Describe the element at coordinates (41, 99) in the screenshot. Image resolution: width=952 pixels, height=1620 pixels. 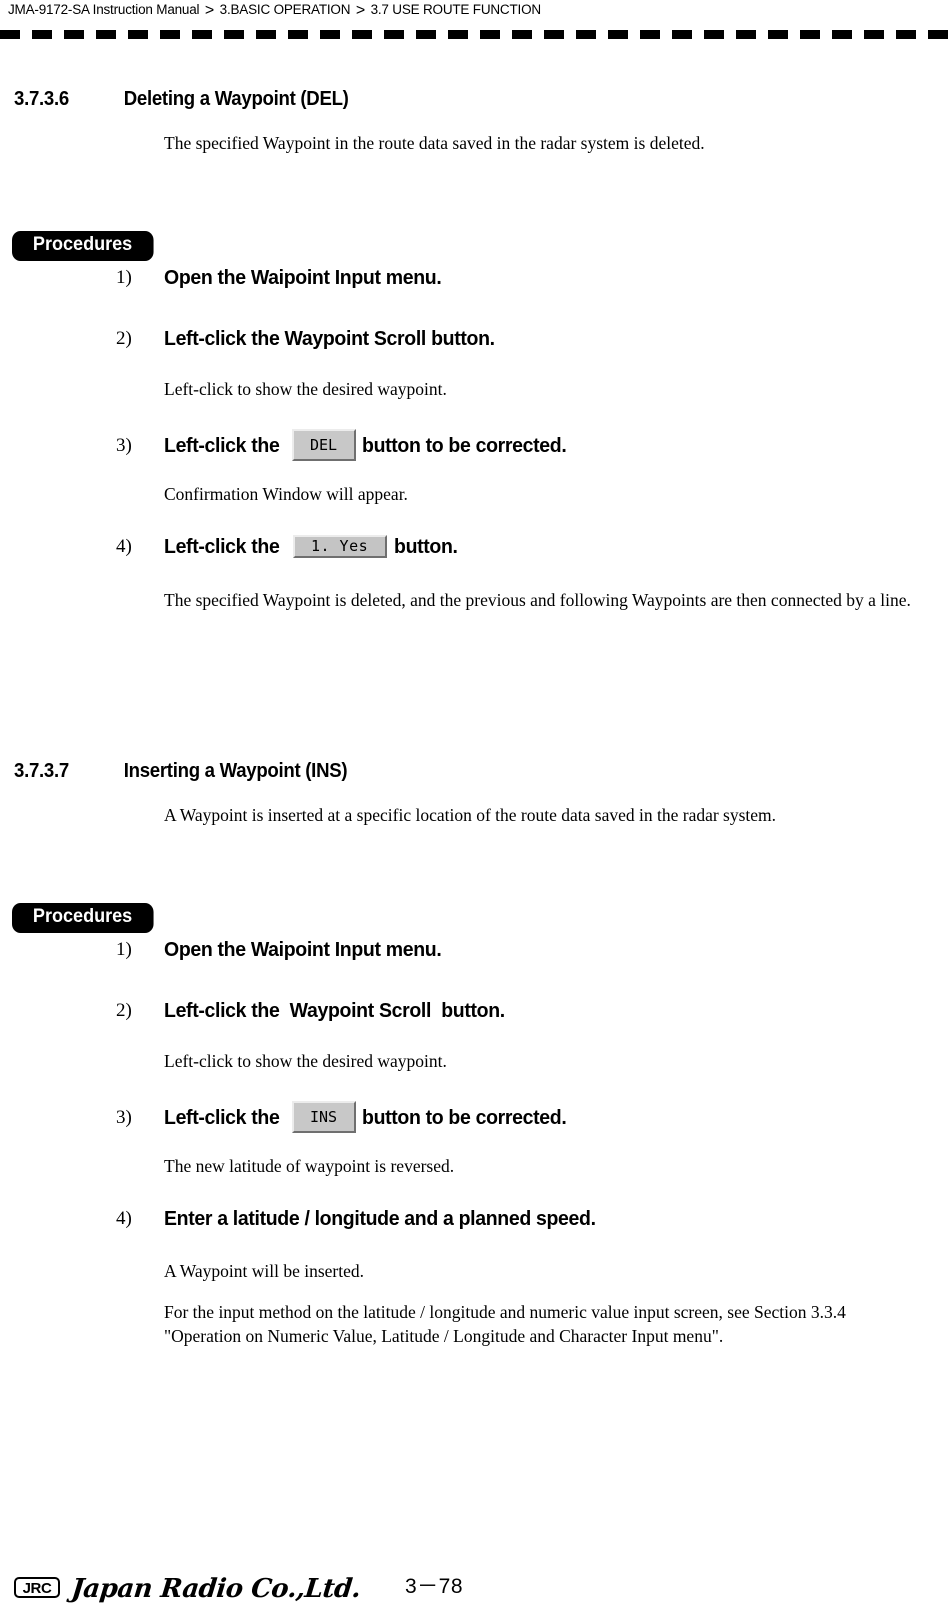
I see `section-number: 3.7.3.6` at that location.